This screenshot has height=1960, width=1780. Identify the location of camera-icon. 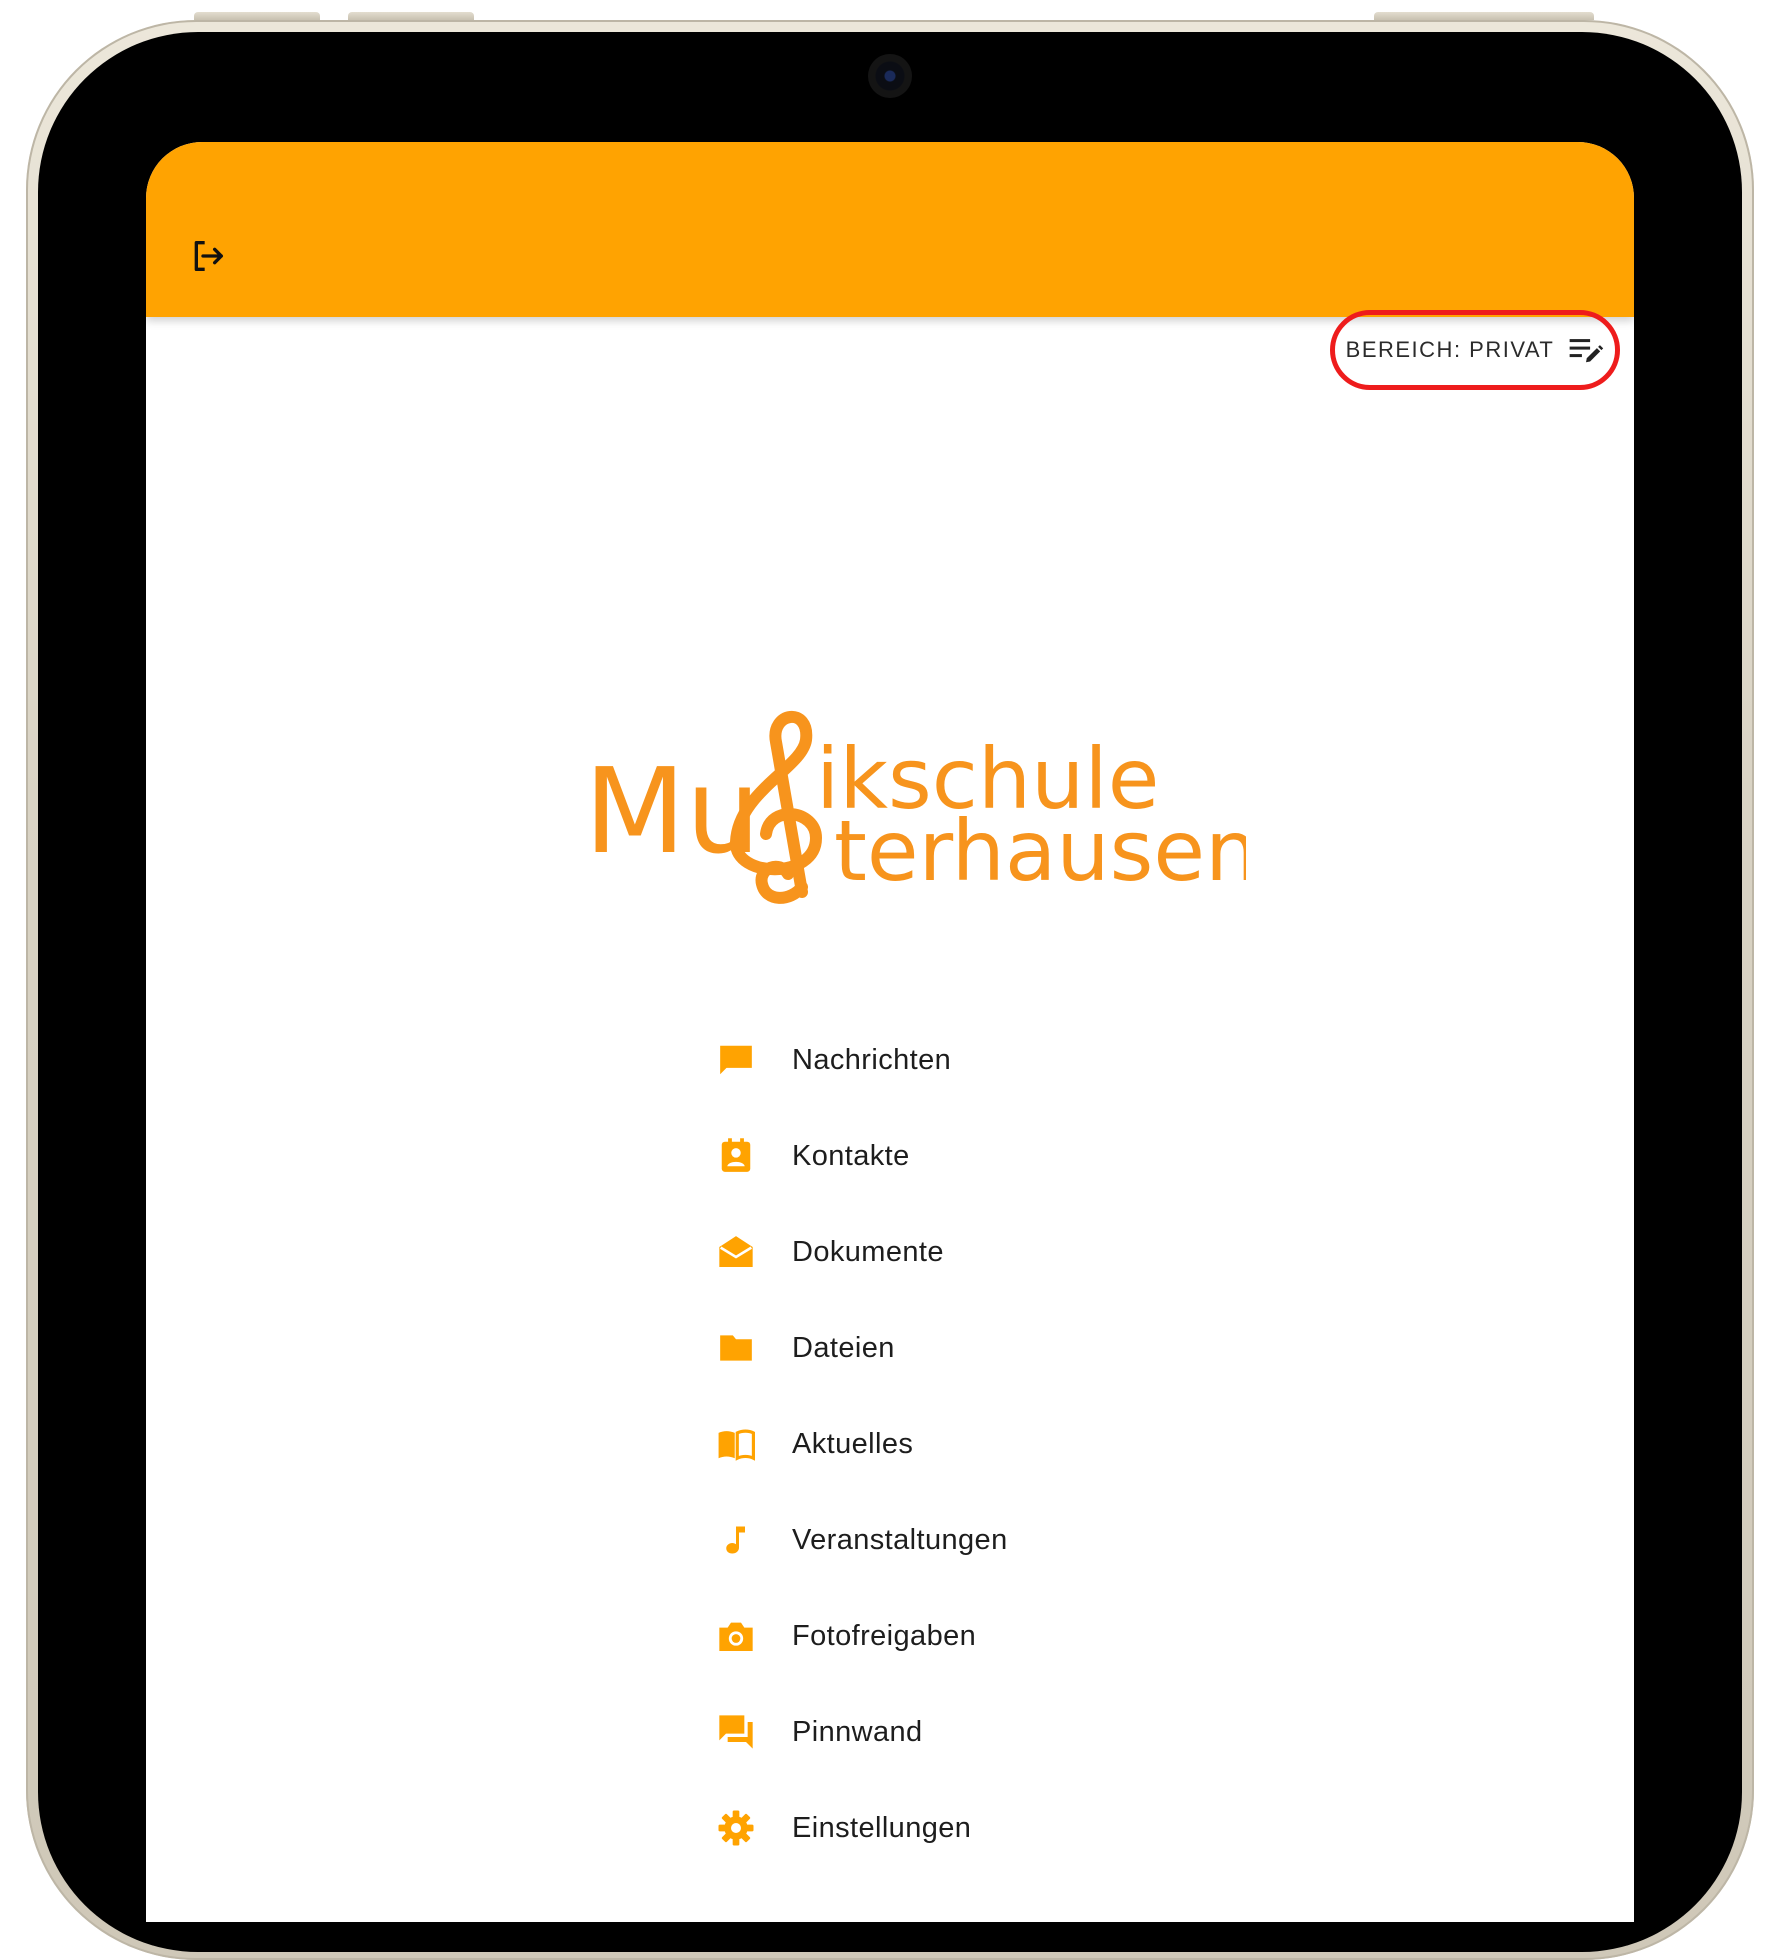
(736, 1636).